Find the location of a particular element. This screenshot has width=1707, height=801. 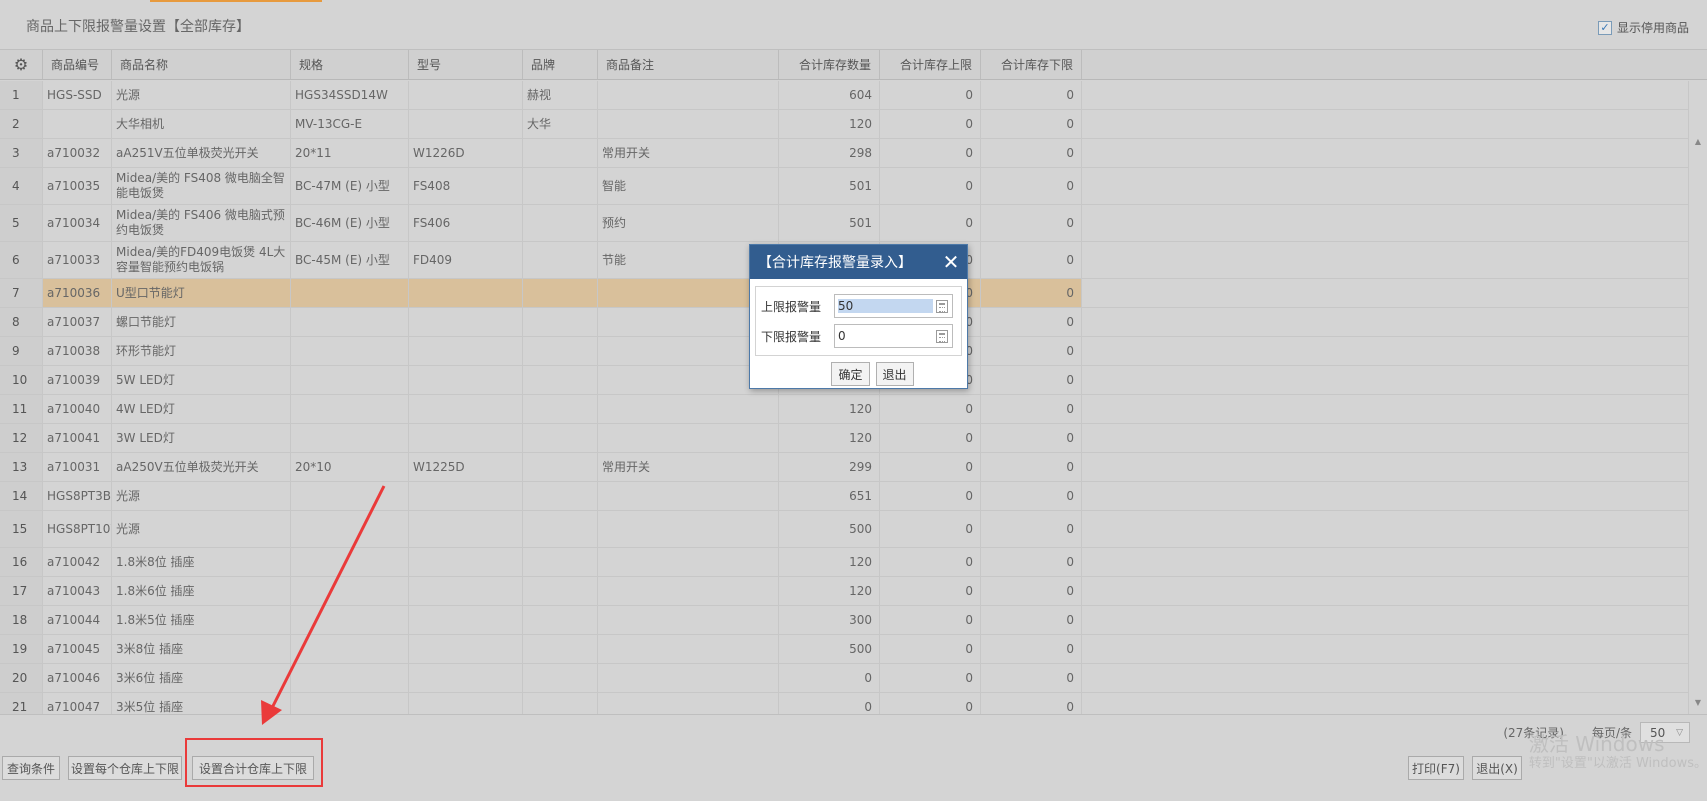

cell-name: 螺口节能灯 is located at coordinates (201, 322).